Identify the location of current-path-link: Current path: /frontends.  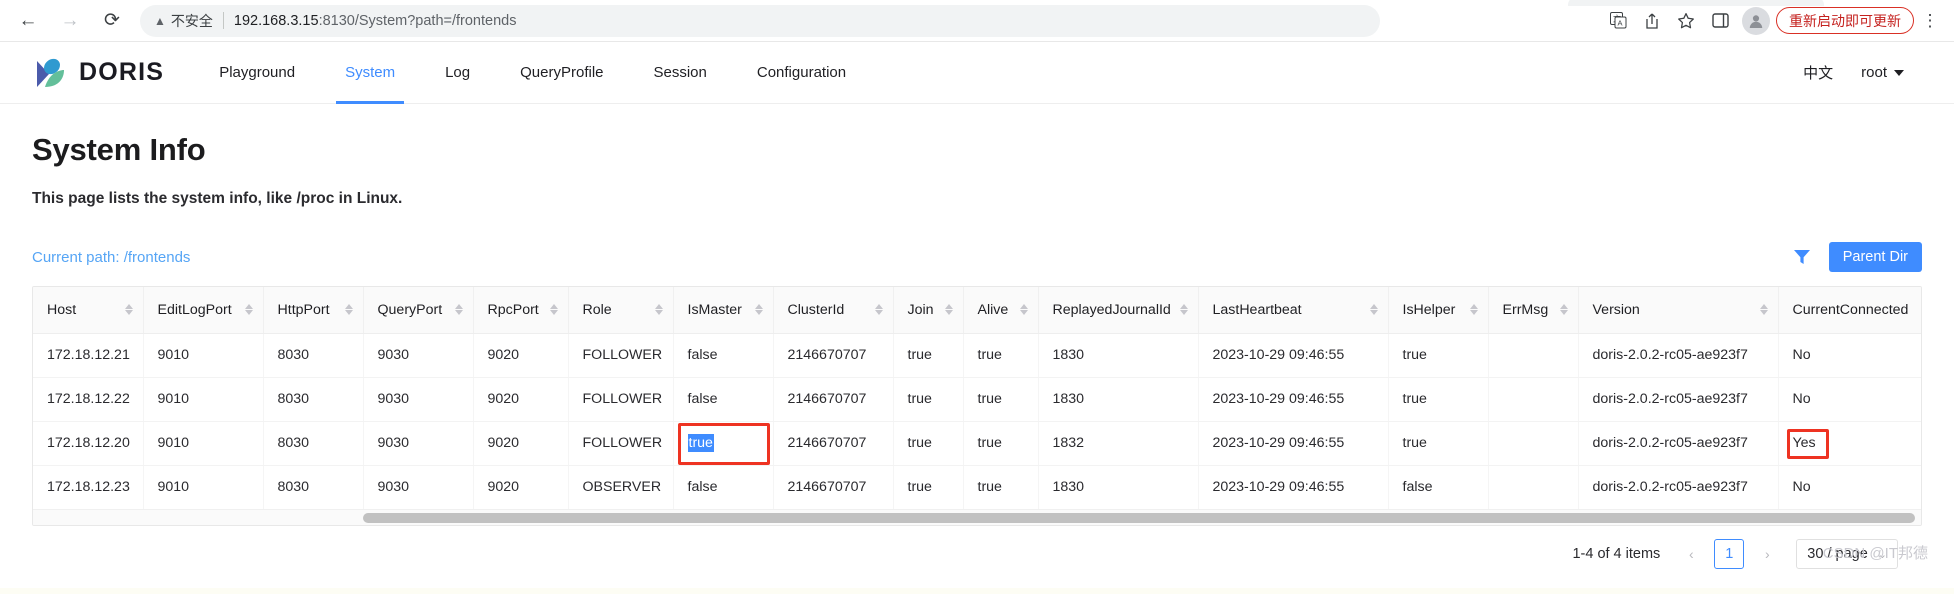
(111, 257).